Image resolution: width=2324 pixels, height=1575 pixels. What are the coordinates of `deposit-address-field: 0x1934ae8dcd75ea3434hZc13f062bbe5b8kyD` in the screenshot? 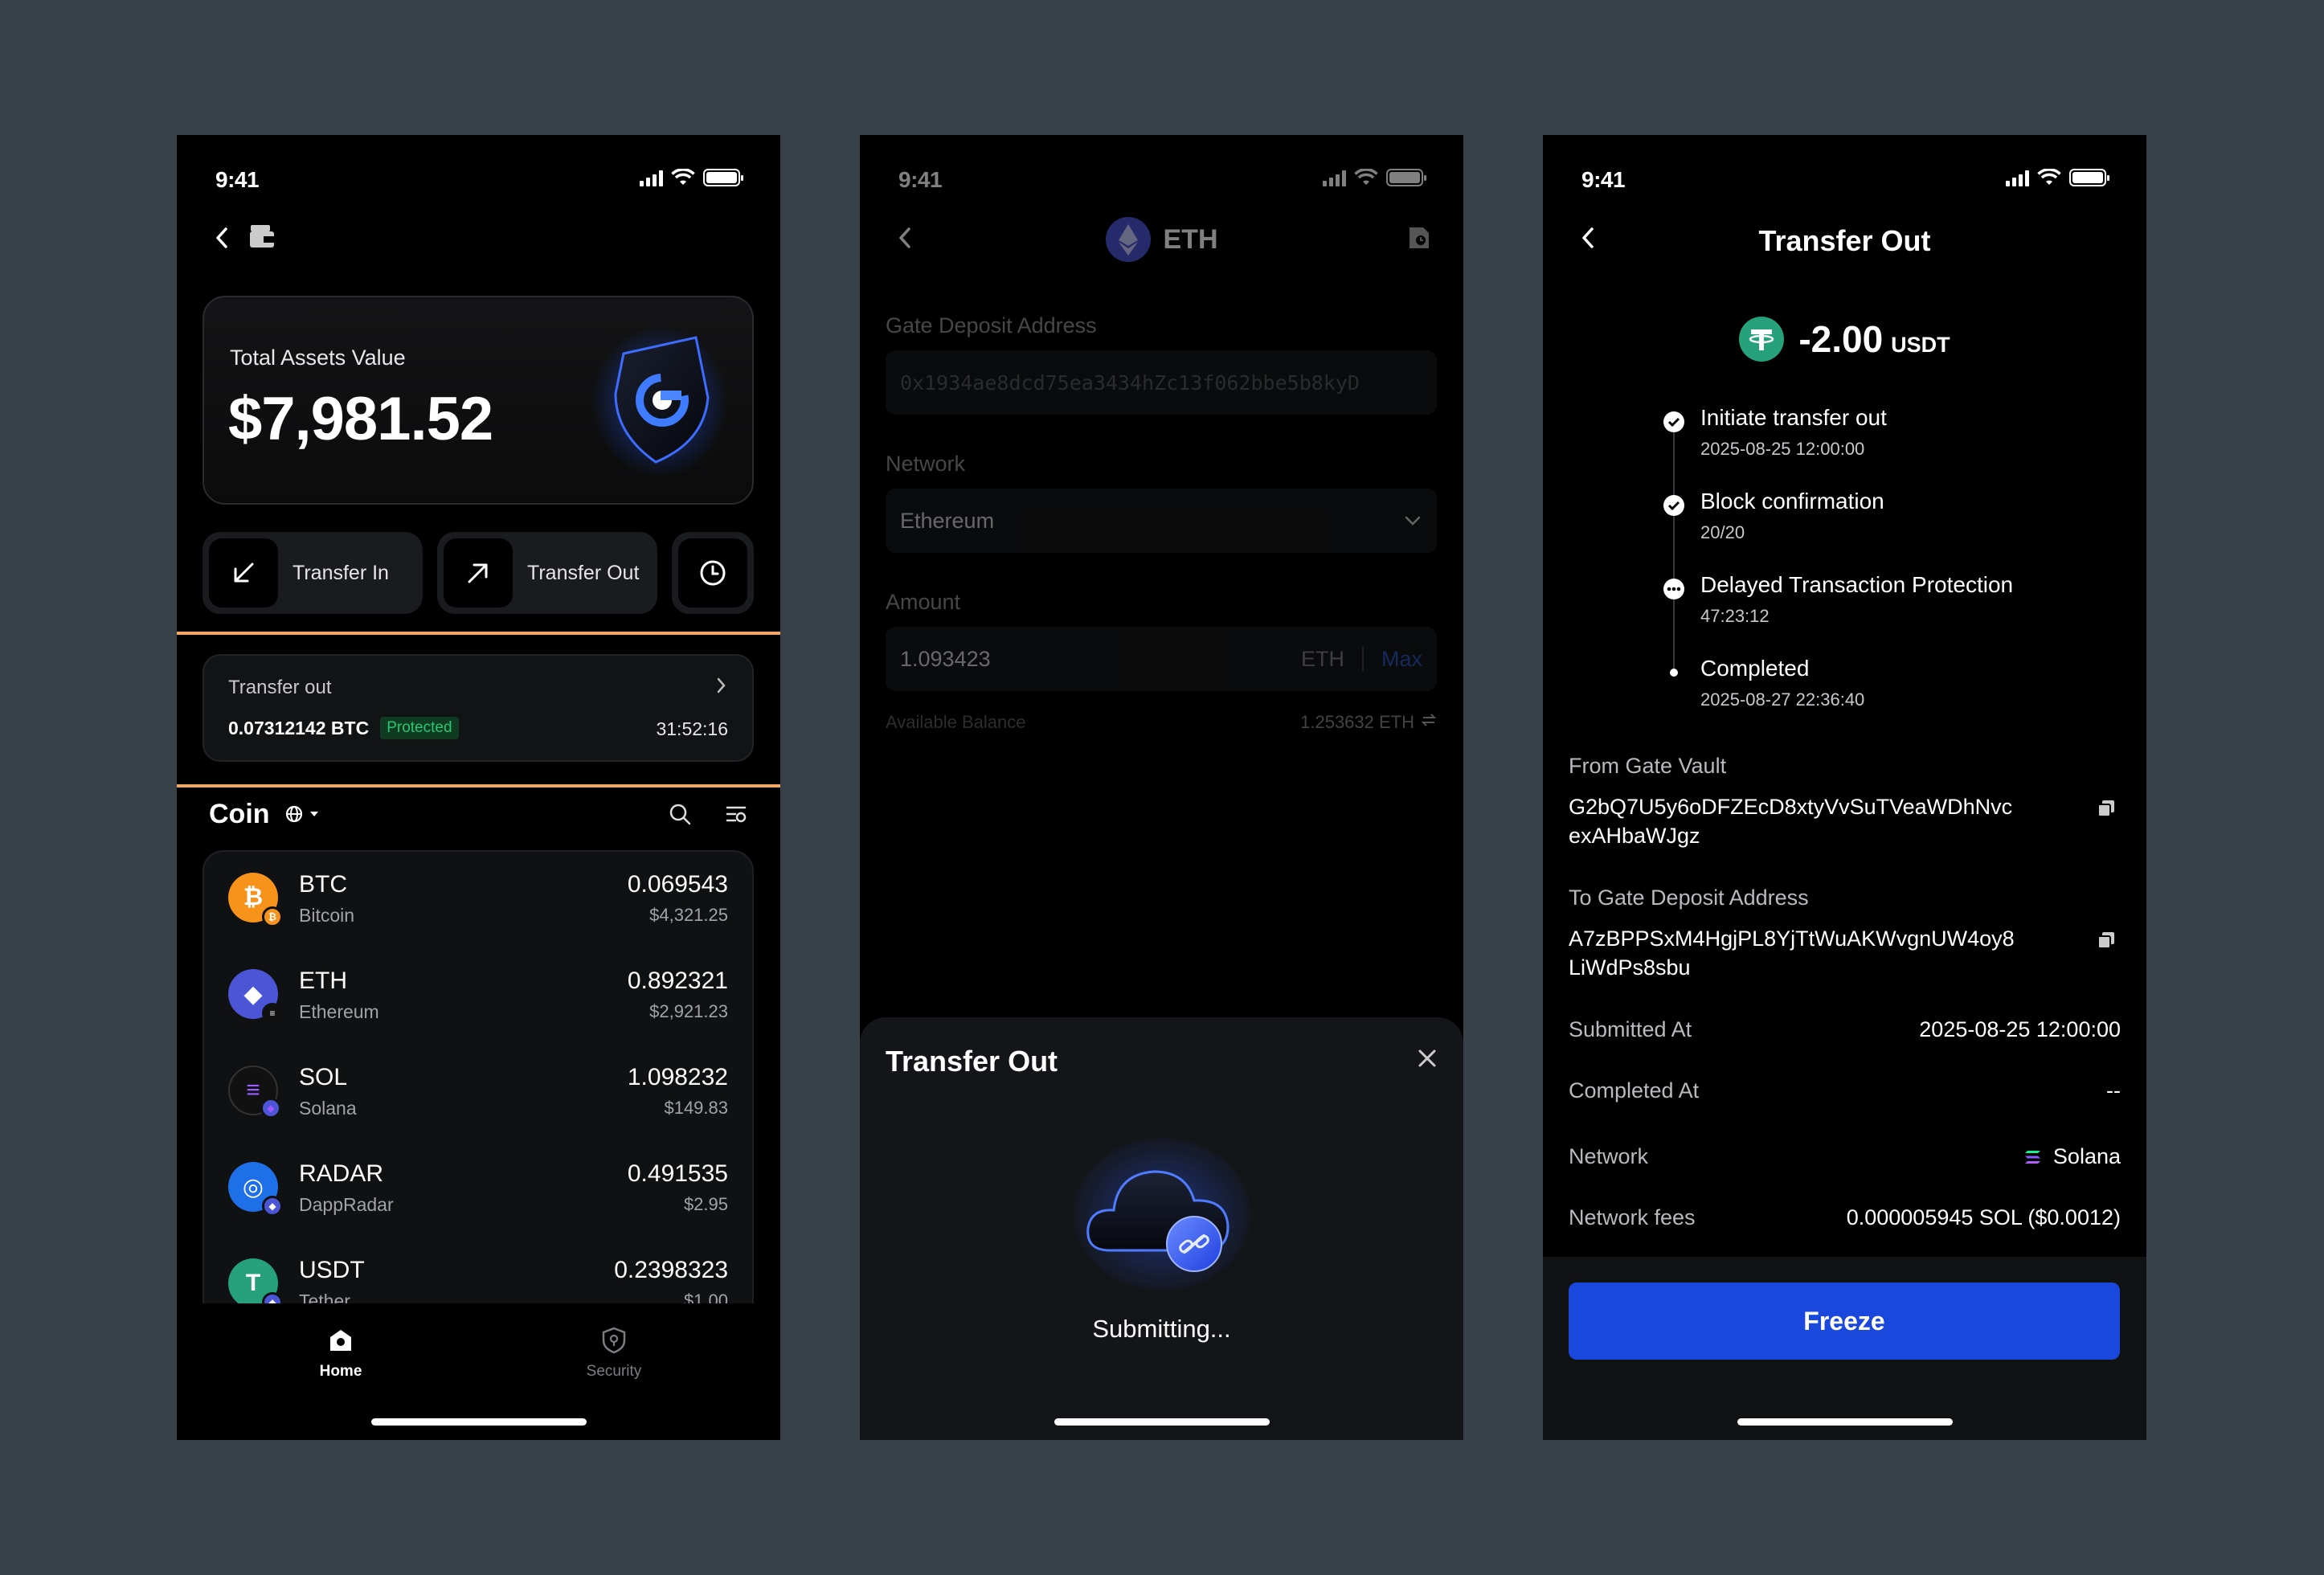 It's located at (1161, 382).